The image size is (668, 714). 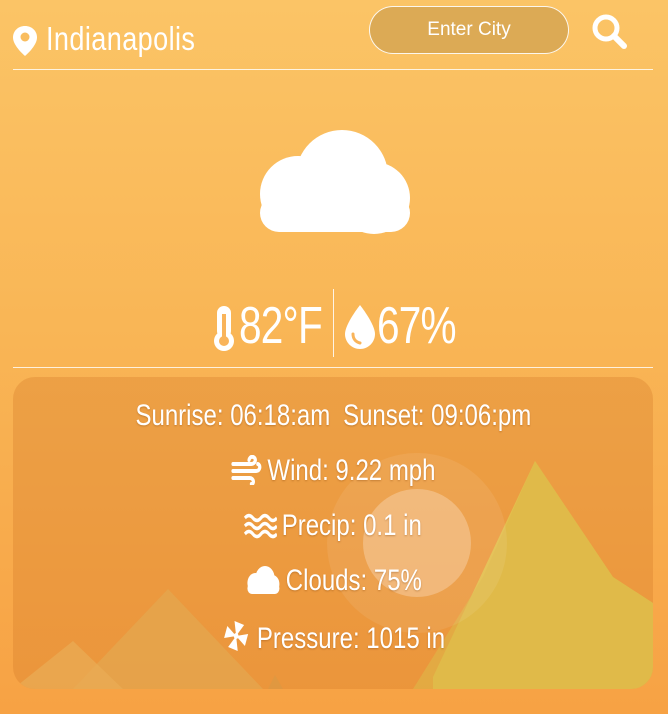 I want to click on precip-value: 0.1 in, so click(x=393, y=525).